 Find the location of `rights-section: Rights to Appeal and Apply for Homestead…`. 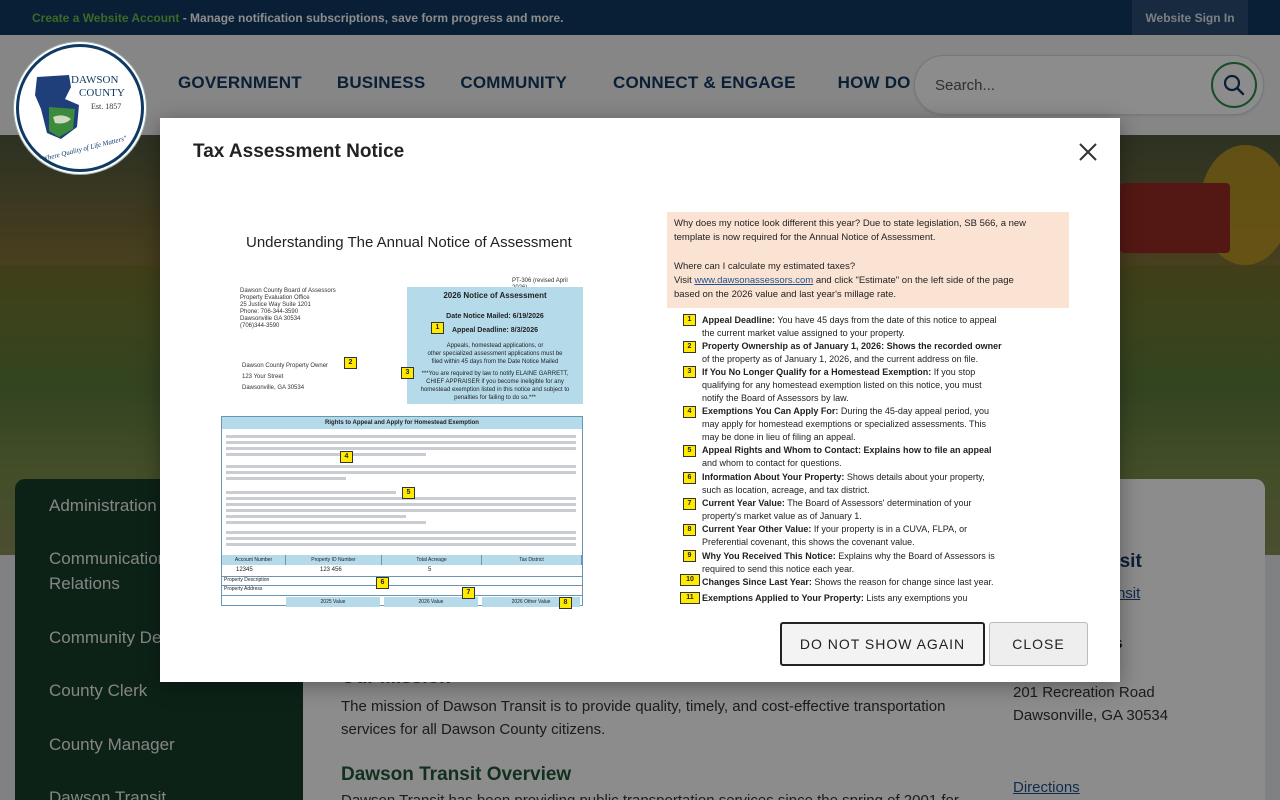

rights-section: Rights to Appeal and Apply for Homestead… is located at coordinates (402, 512).